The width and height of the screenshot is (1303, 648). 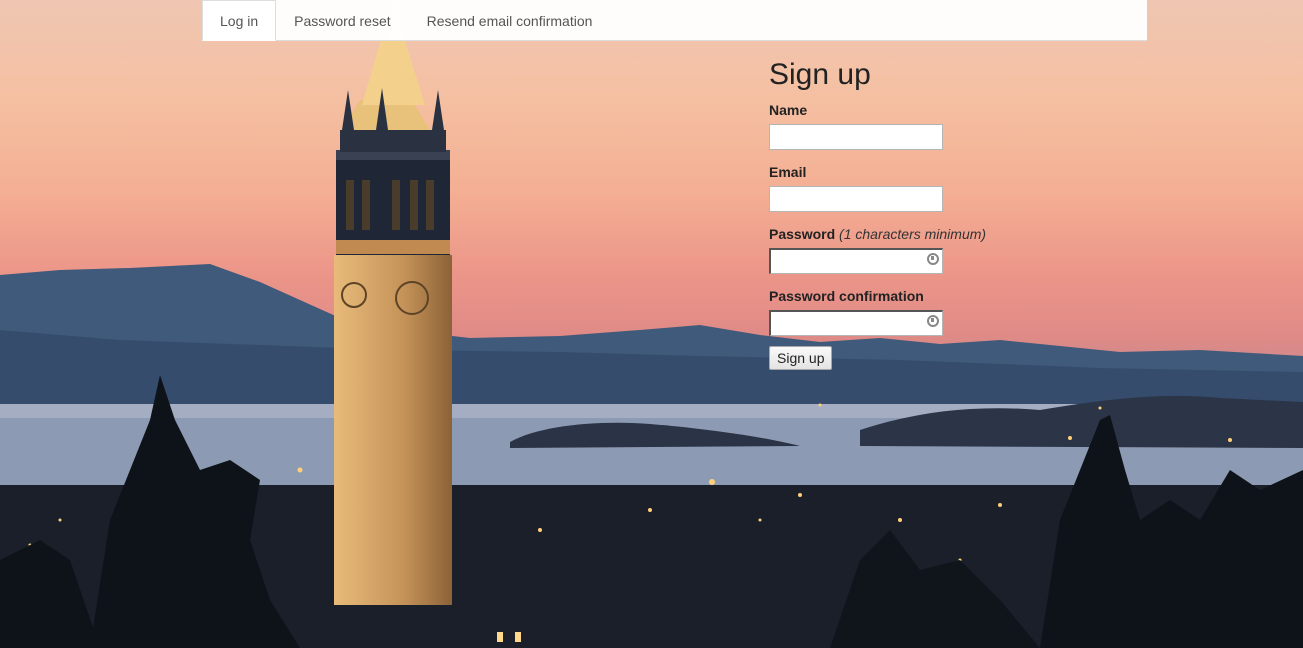 I want to click on password-hint: (1 characters minimum), so click(x=913, y=234).